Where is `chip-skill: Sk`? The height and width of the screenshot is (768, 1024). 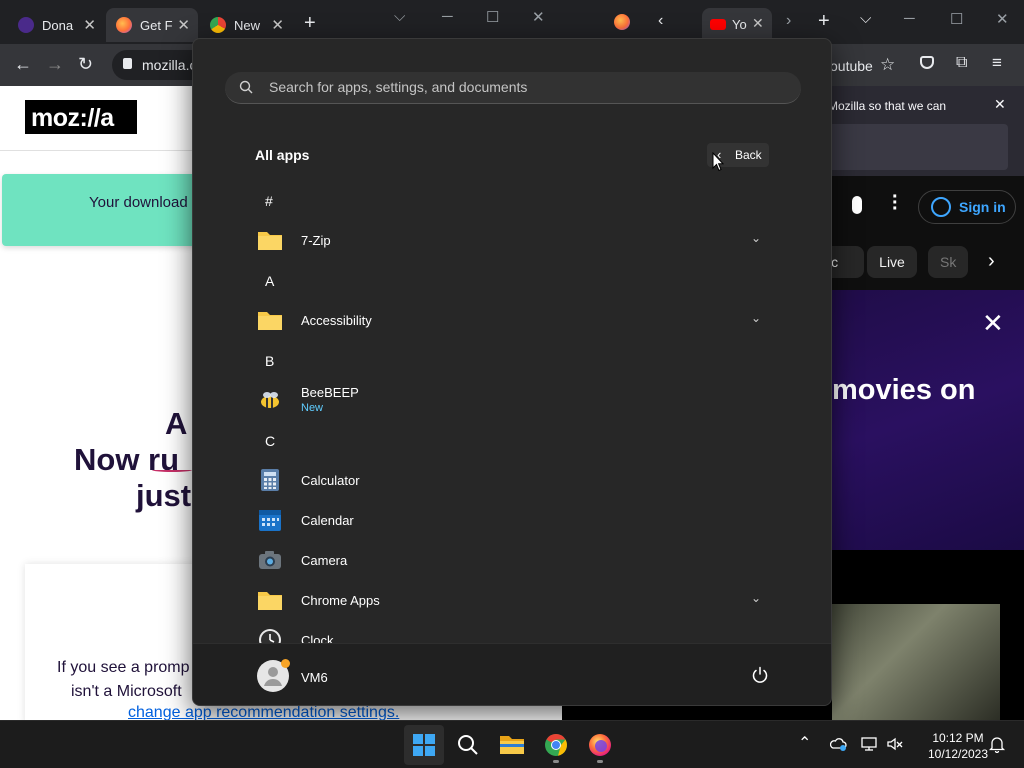 chip-skill: Sk is located at coordinates (948, 262).